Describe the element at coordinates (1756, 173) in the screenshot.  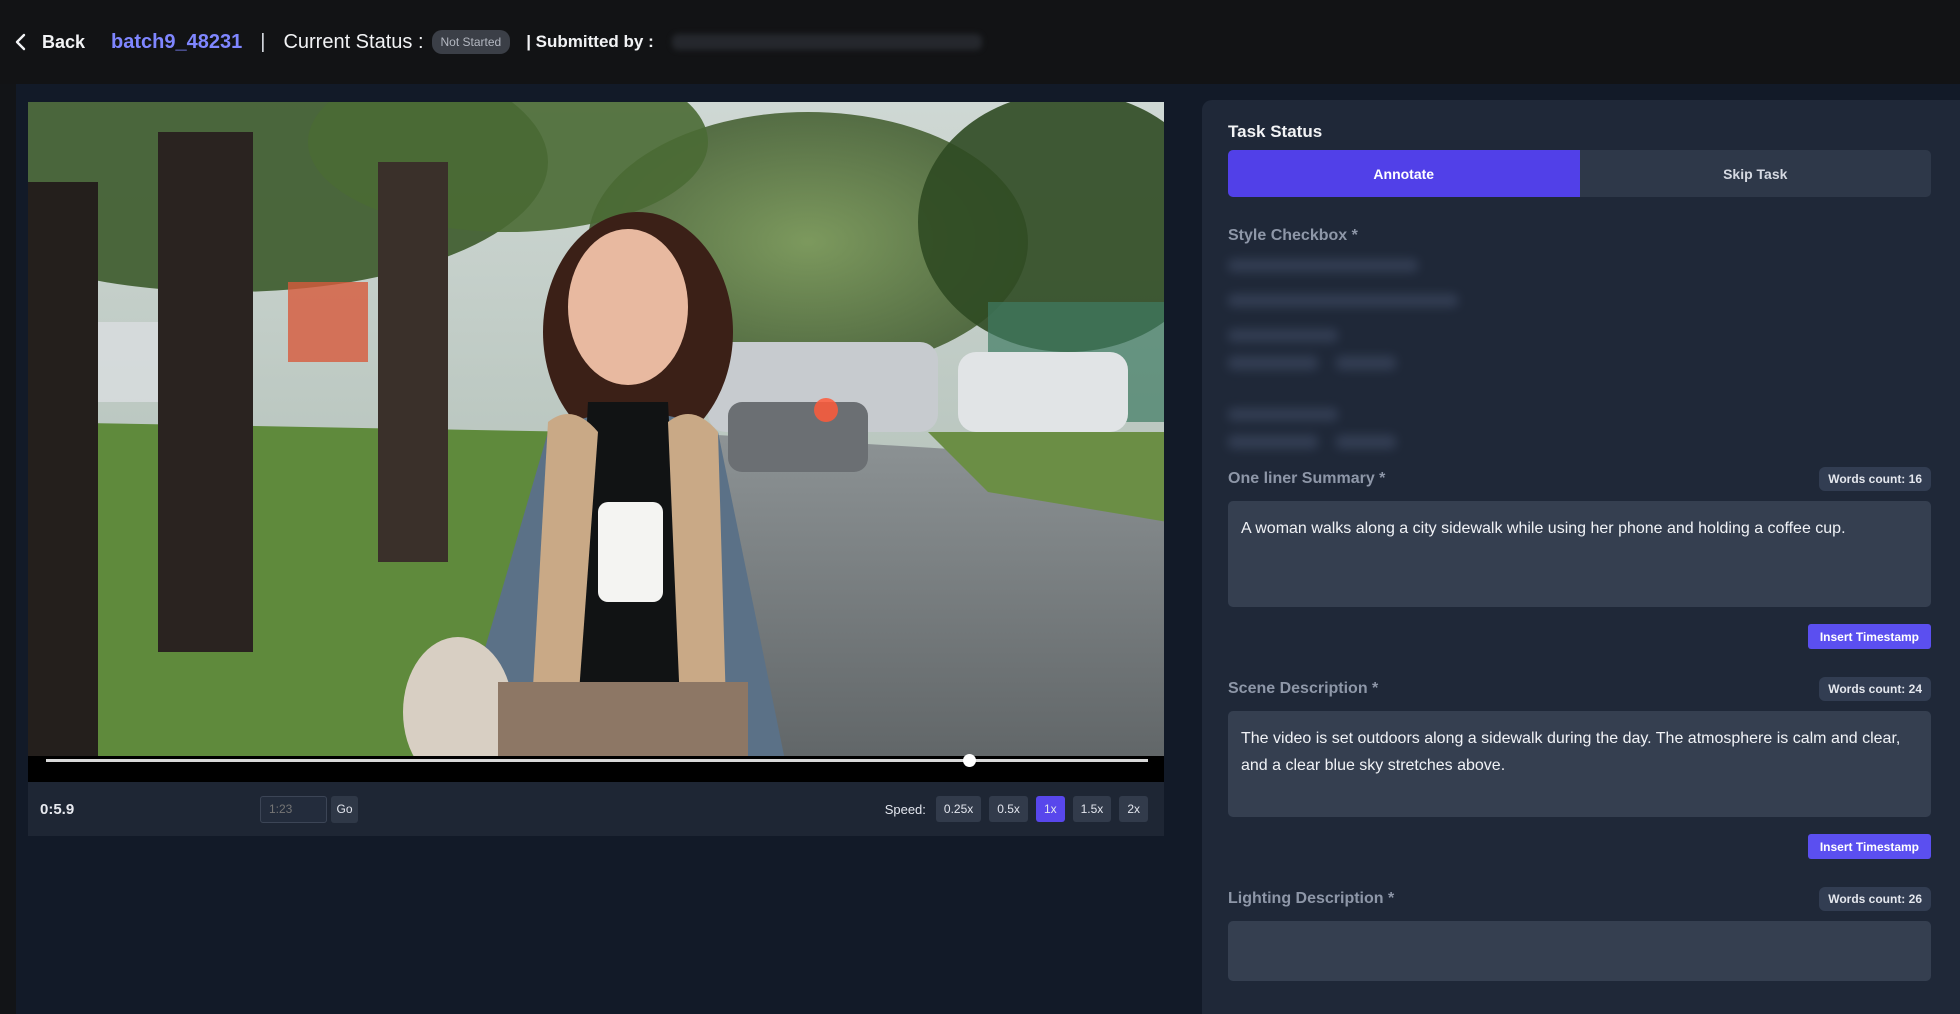
I see `skip-task-tab: Skip Task` at that location.